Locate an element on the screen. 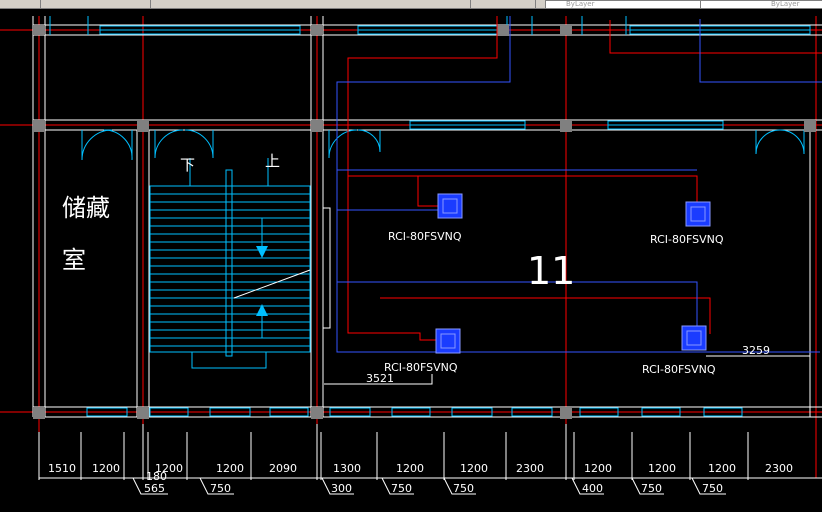  room-name-line1: 储藏 is located at coordinates (86, 208).